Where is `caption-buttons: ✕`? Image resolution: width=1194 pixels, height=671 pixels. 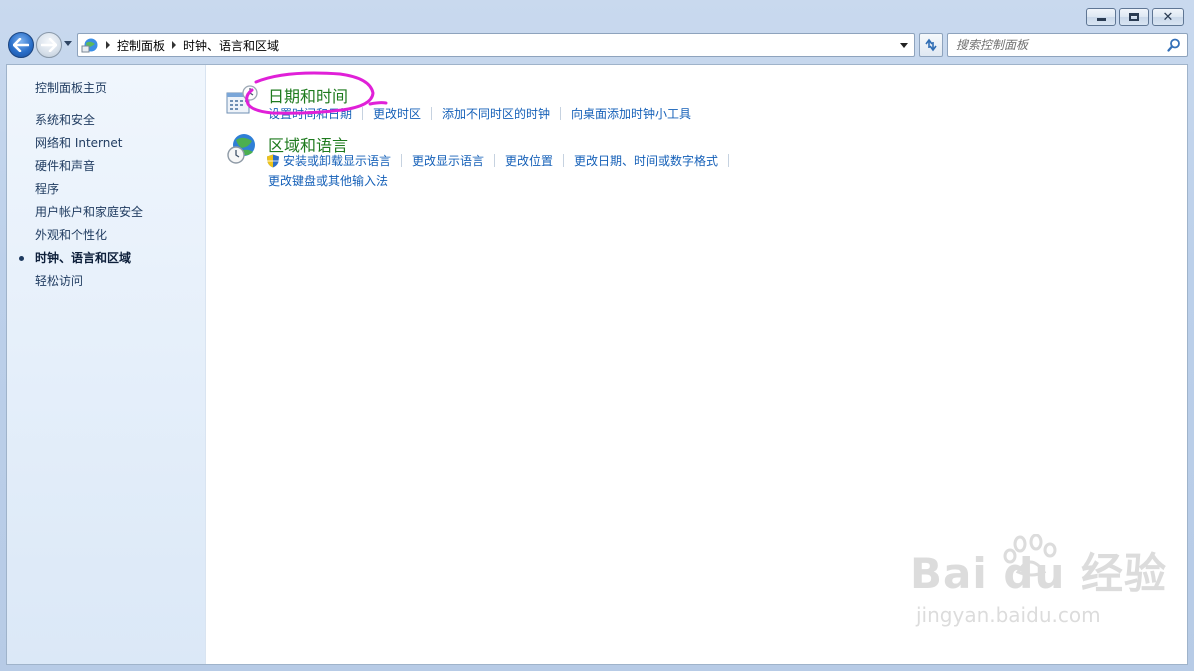 caption-buttons: ✕ is located at coordinates (1135, 17).